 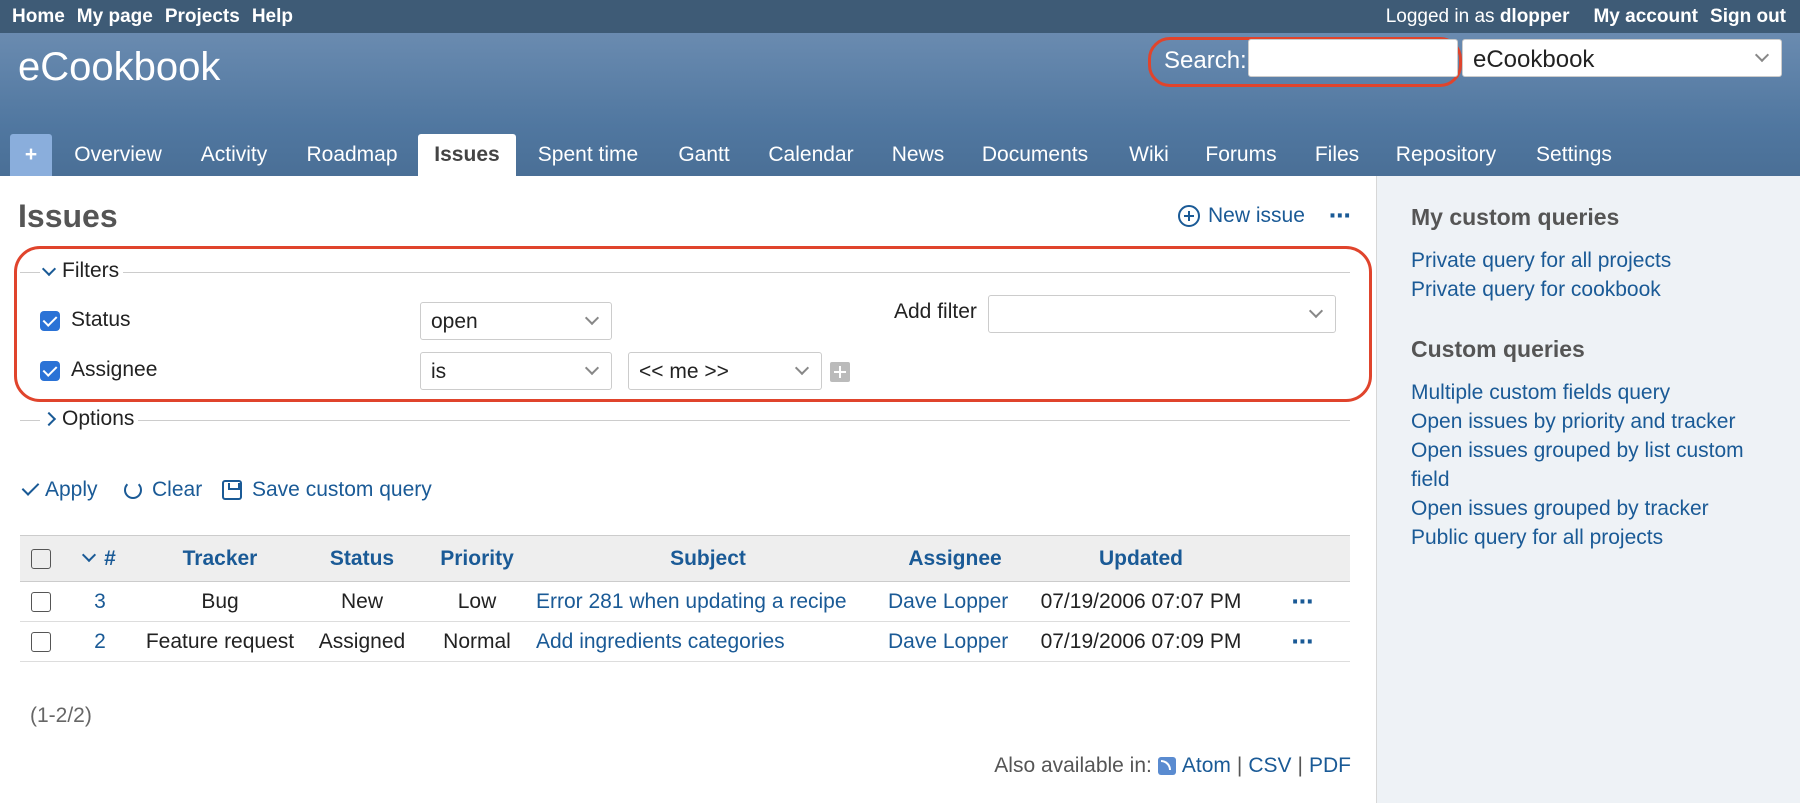 What do you see at coordinates (100, 558) in the screenshot?
I see `header-id: #` at bounding box center [100, 558].